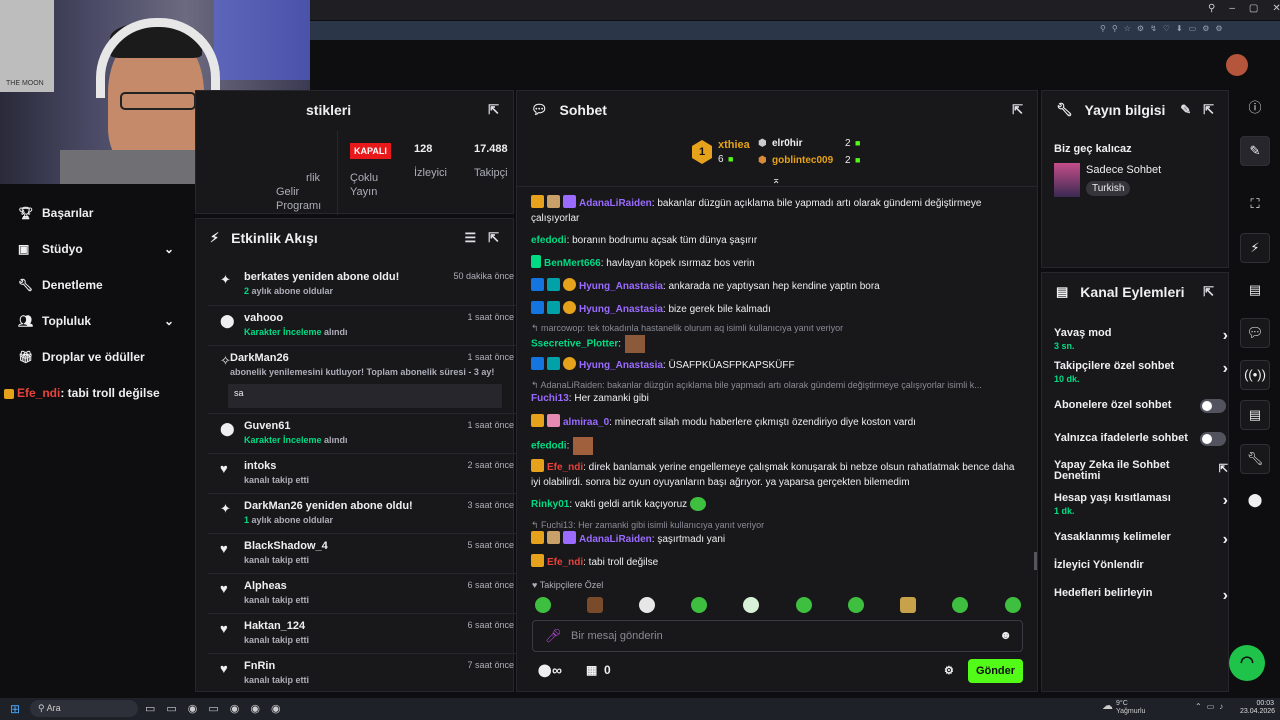 The image size is (1280, 720). What do you see at coordinates (1147, 539) in the screenshot?
I see `banned-words-item: Yasaklanmış kelimeler ›` at bounding box center [1147, 539].